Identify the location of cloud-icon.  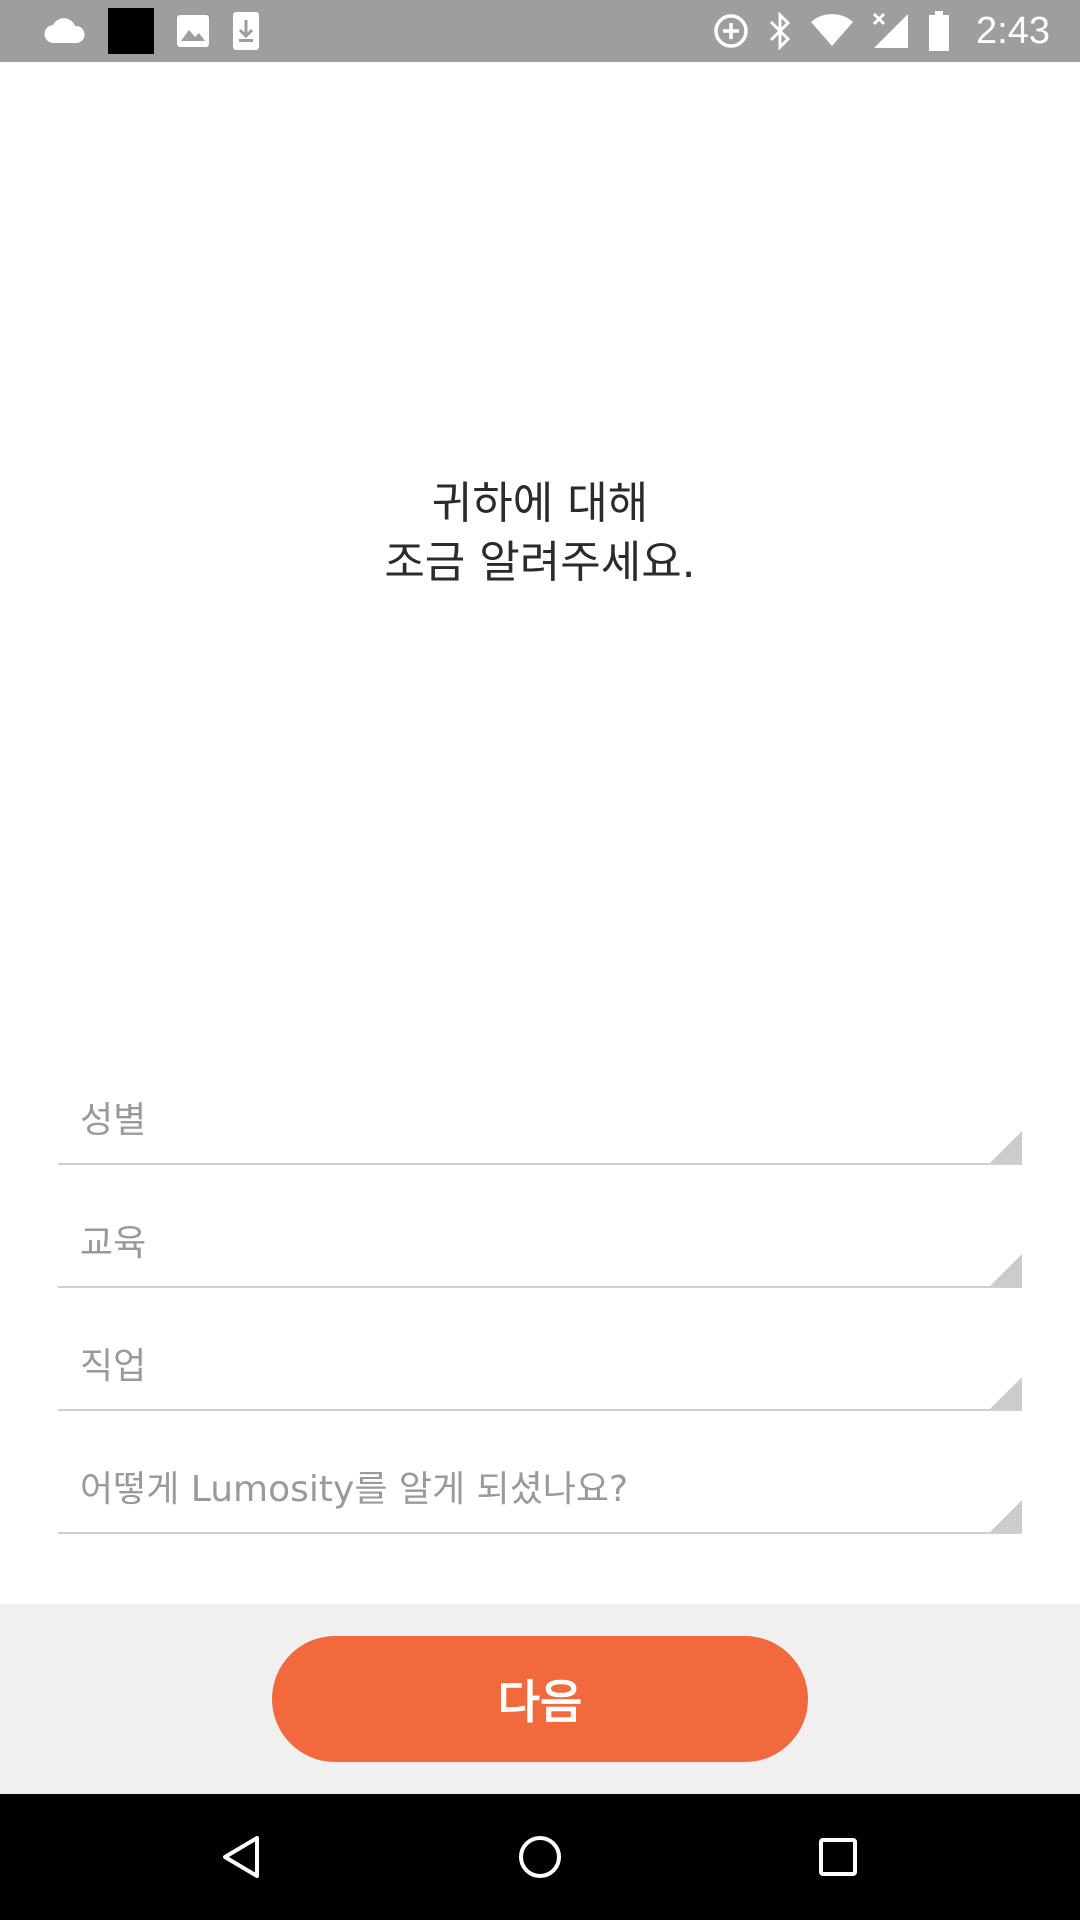
(65, 31).